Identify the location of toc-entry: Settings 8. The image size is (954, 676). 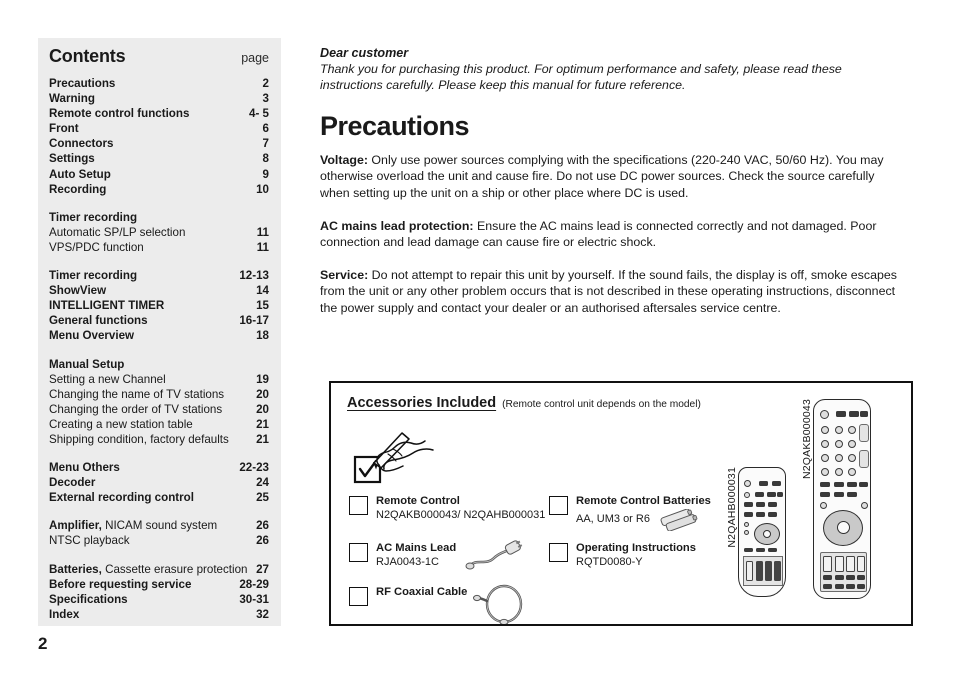
(159, 158).